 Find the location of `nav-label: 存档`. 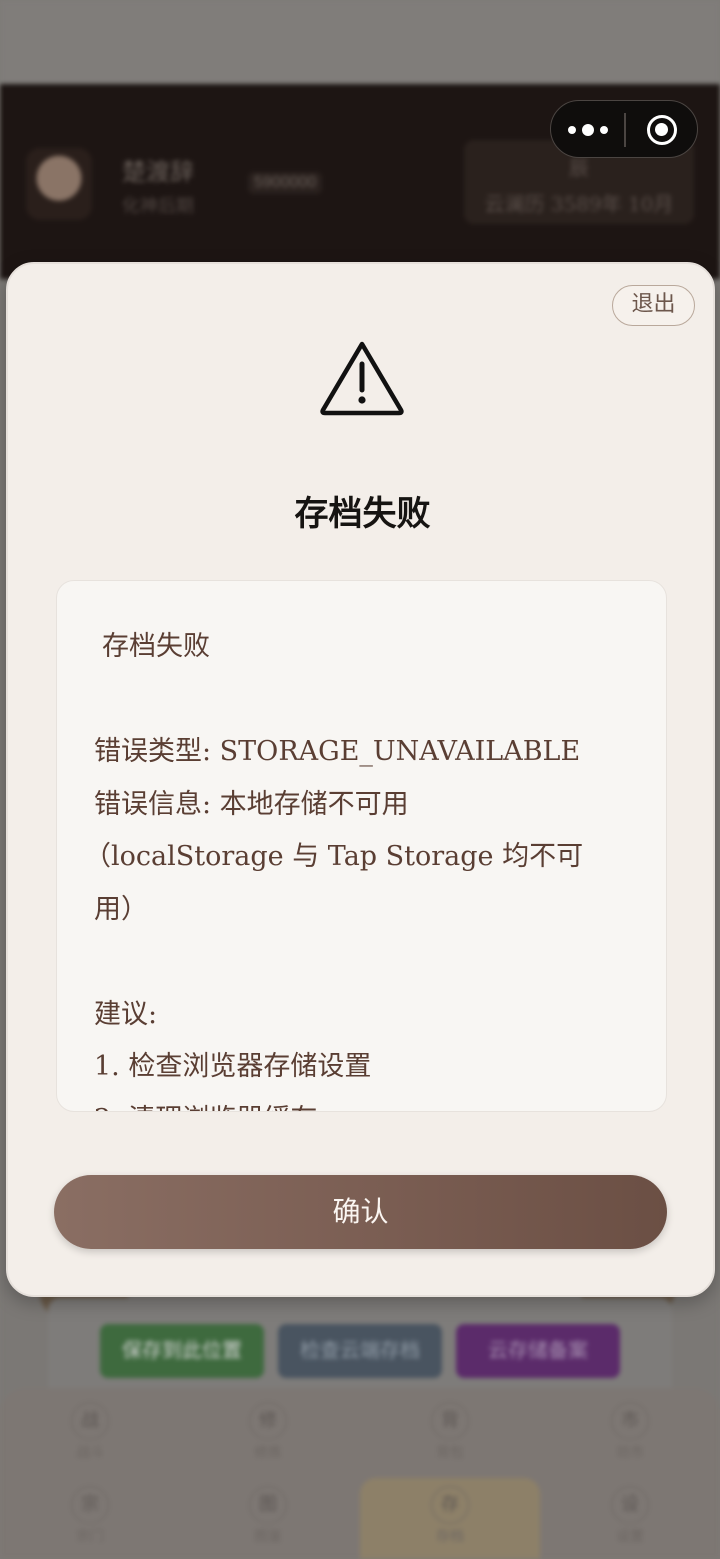

nav-label: 存档 is located at coordinates (450, 1537).